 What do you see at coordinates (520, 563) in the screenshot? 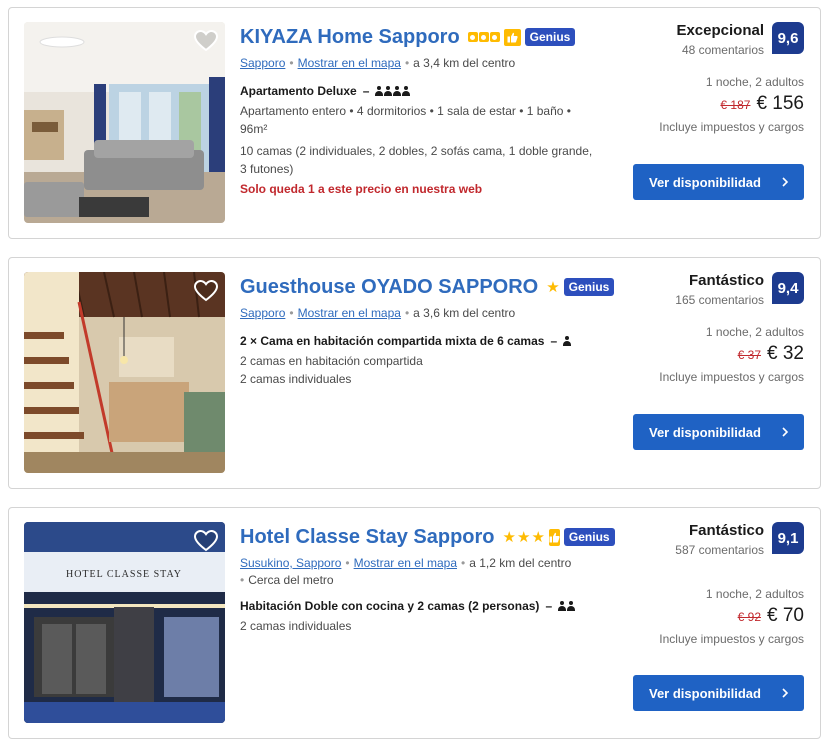
I see `distance-text: a 1,2 km del centro` at bounding box center [520, 563].